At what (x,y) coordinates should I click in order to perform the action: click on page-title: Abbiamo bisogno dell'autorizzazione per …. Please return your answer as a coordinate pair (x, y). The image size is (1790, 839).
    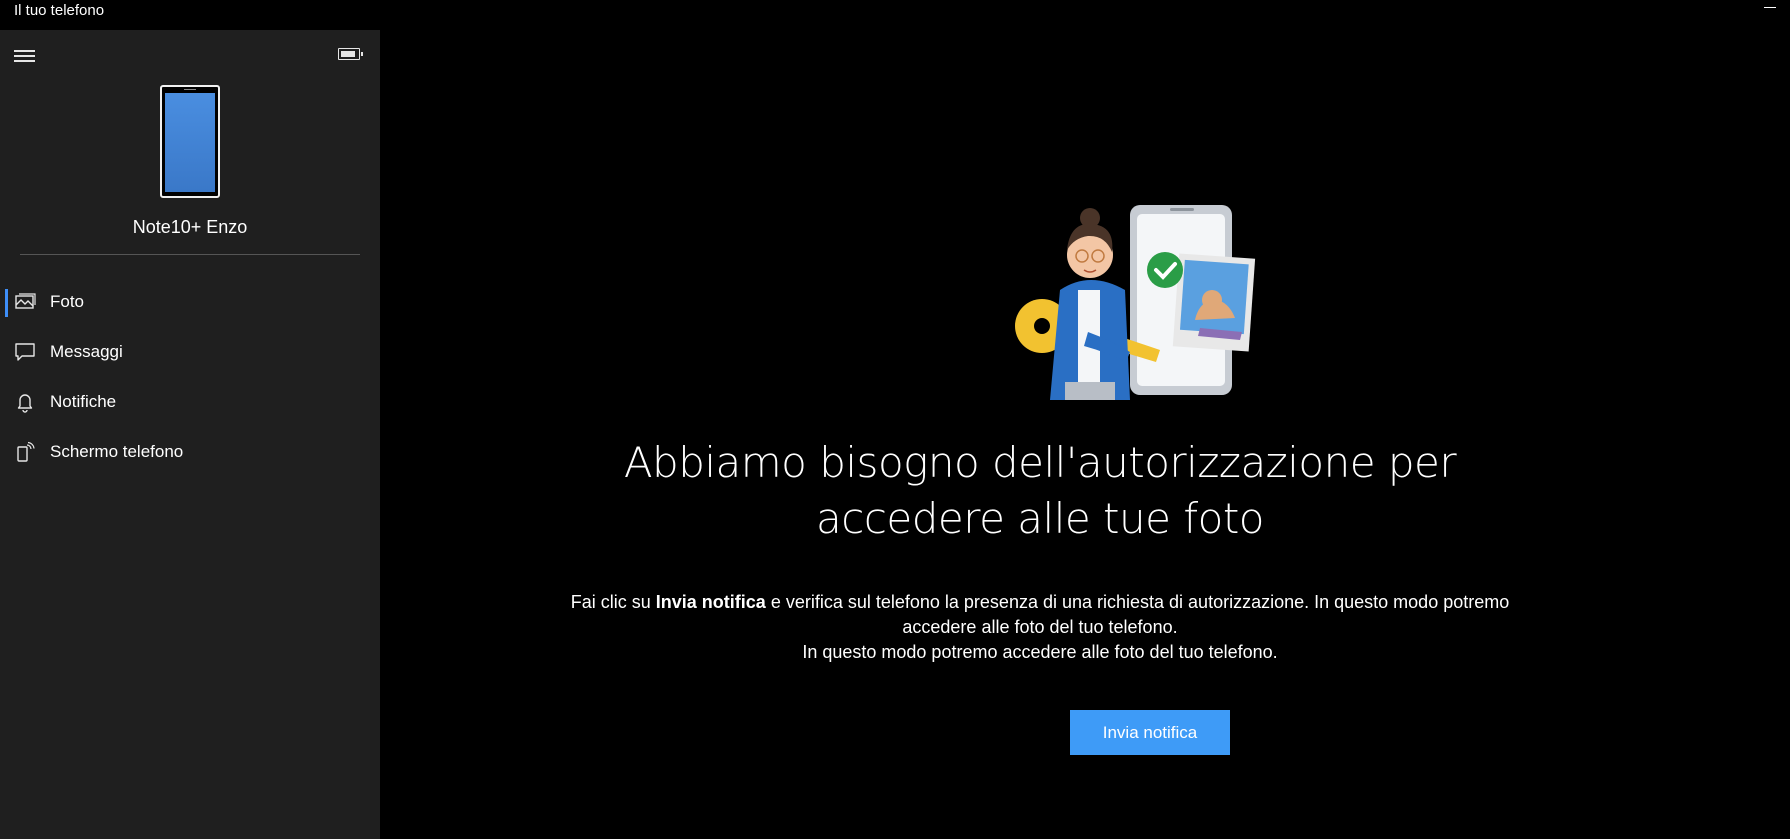
    Looking at the image, I should click on (1040, 490).